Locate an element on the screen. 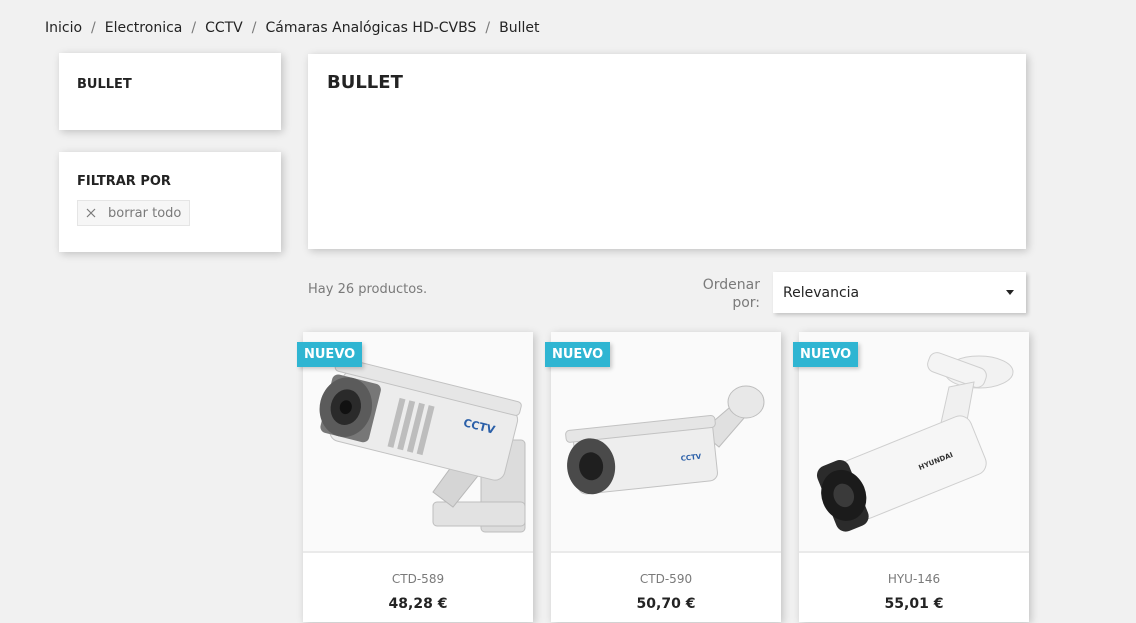  breadcrumb-item-cctv: CCTV is located at coordinates (224, 28).